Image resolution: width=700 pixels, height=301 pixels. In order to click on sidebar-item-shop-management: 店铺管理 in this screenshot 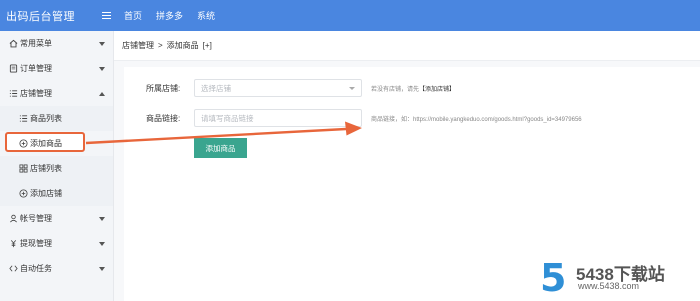, I will do `click(56, 93)`.